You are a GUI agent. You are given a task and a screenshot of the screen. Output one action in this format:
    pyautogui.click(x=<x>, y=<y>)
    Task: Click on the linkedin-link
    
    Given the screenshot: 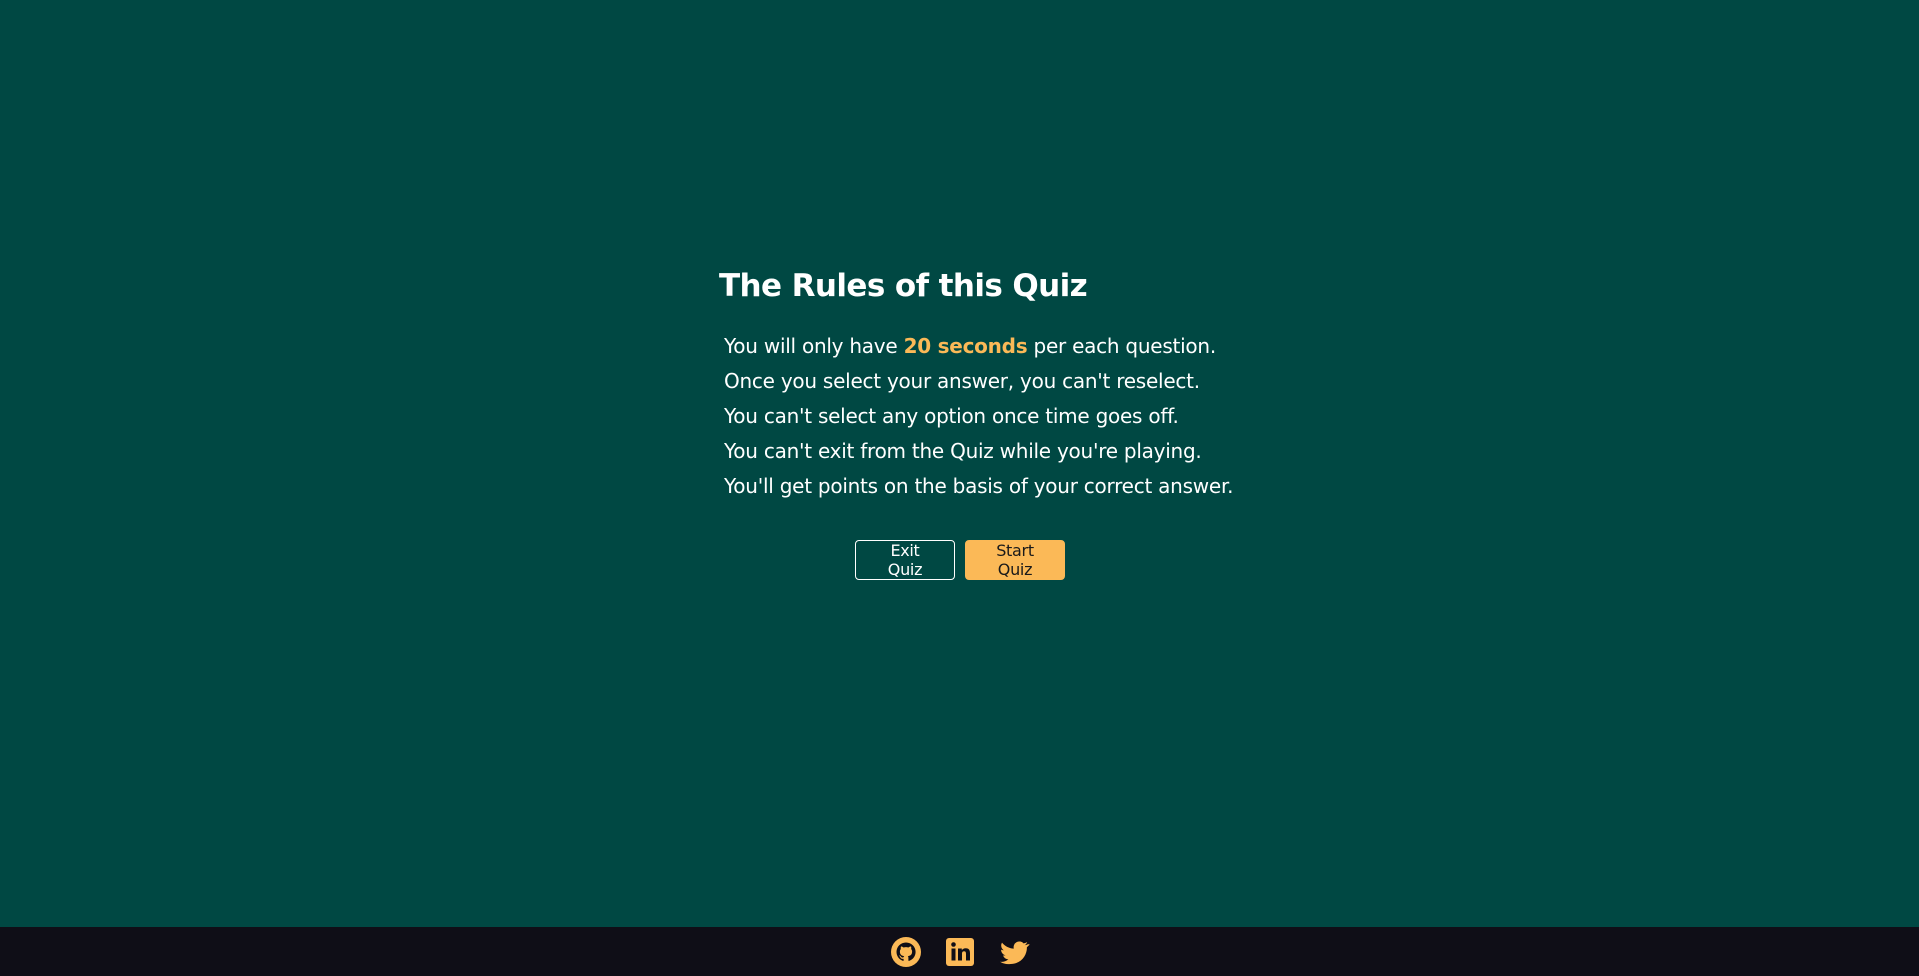 What is the action you would take?
    pyautogui.click(x=960, y=952)
    